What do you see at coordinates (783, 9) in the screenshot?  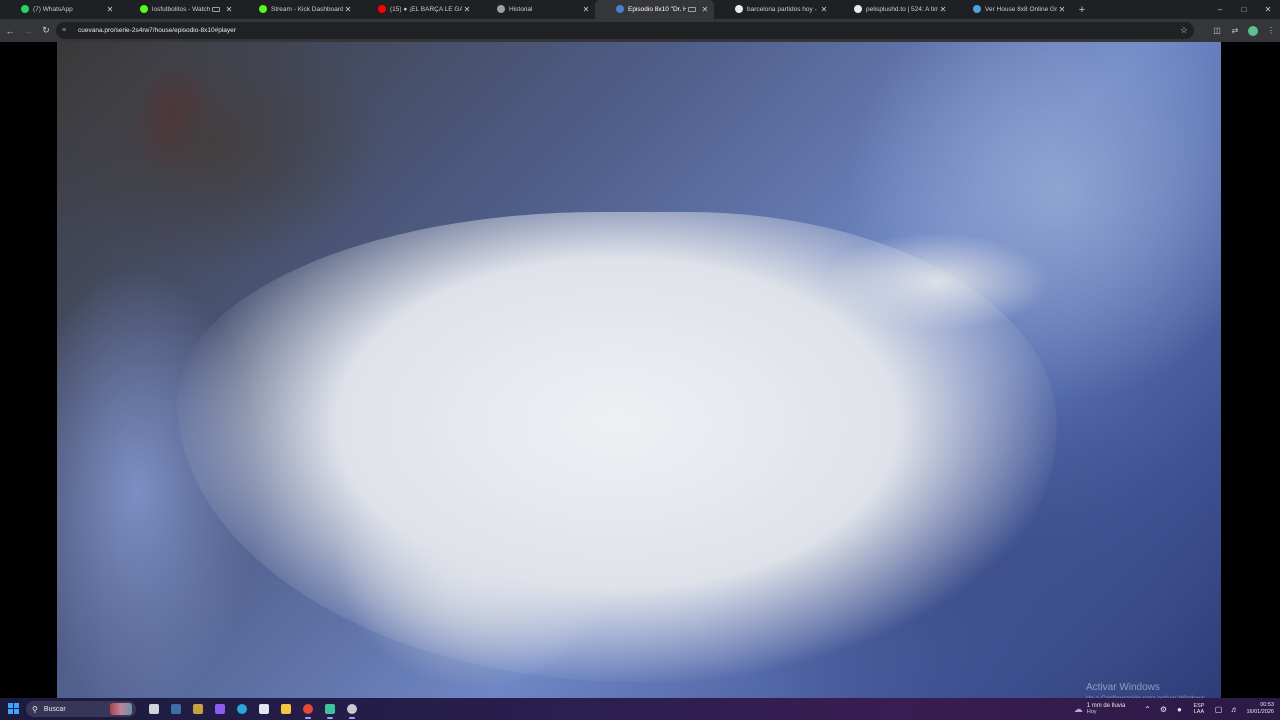 I see `tab-title: barcelona partidos hoy - Busca` at bounding box center [783, 9].